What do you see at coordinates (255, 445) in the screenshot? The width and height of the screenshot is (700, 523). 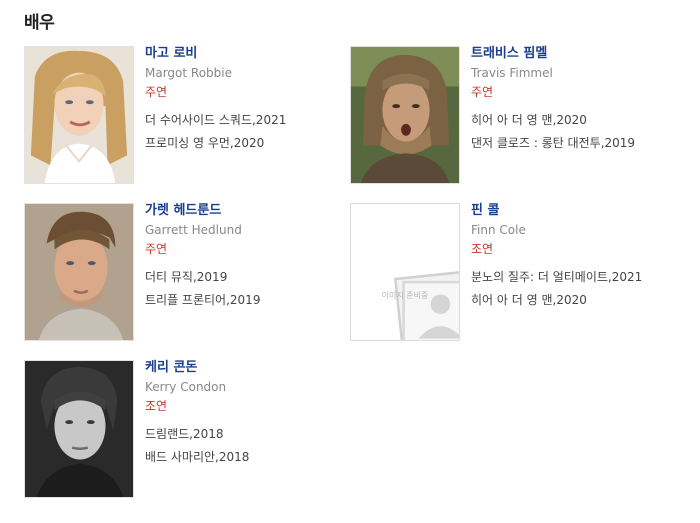 I see `filmography-list: 드림랜드,2018 배드 사마리안,2018` at bounding box center [255, 445].